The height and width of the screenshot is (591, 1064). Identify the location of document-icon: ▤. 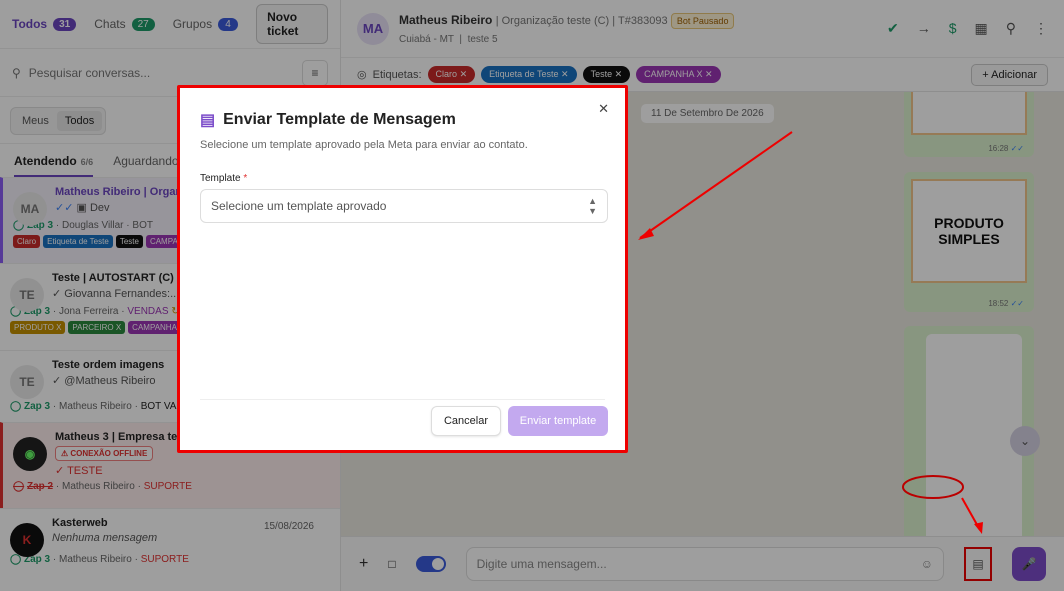
(208, 120).